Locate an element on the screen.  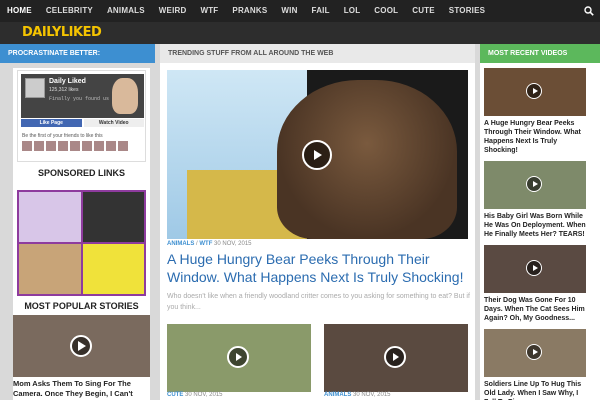
nav-wtf: WTF is located at coordinates (209, 11).